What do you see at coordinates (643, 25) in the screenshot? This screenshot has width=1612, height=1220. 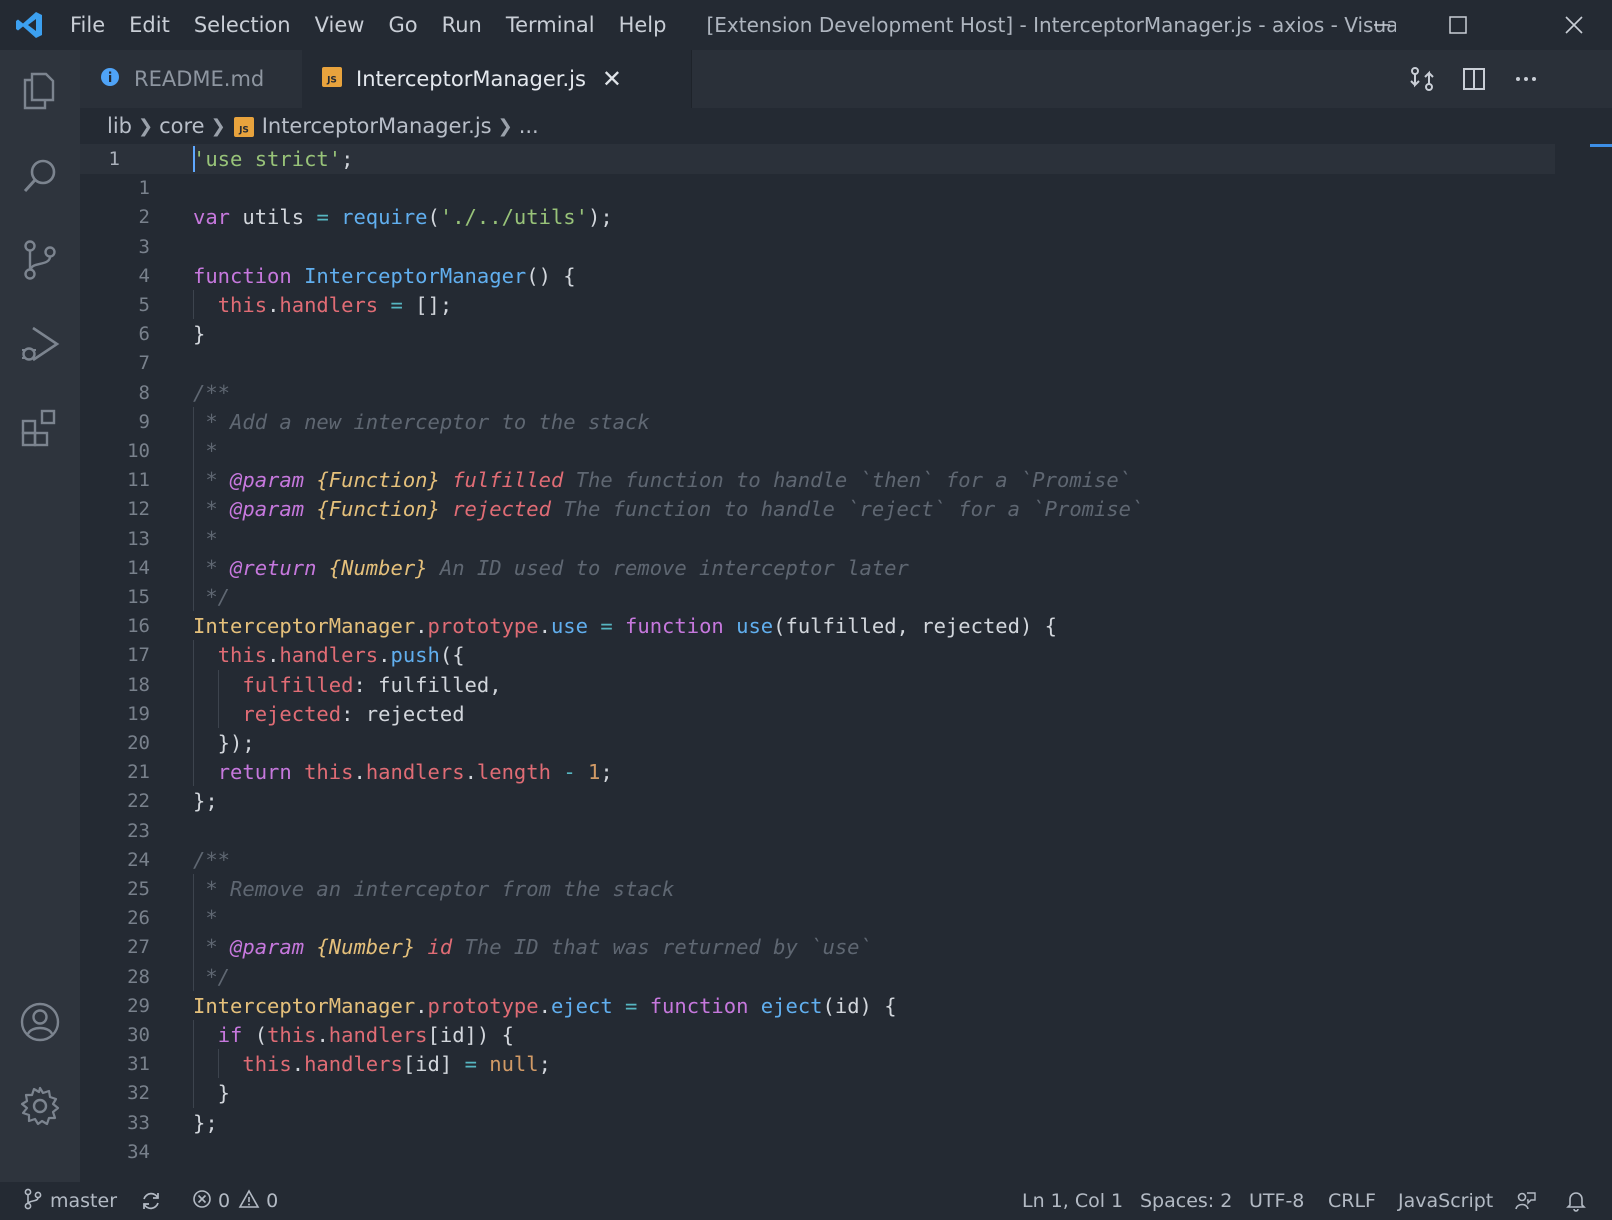 I see `menu-help: Help` at bounding box center [643, 25].